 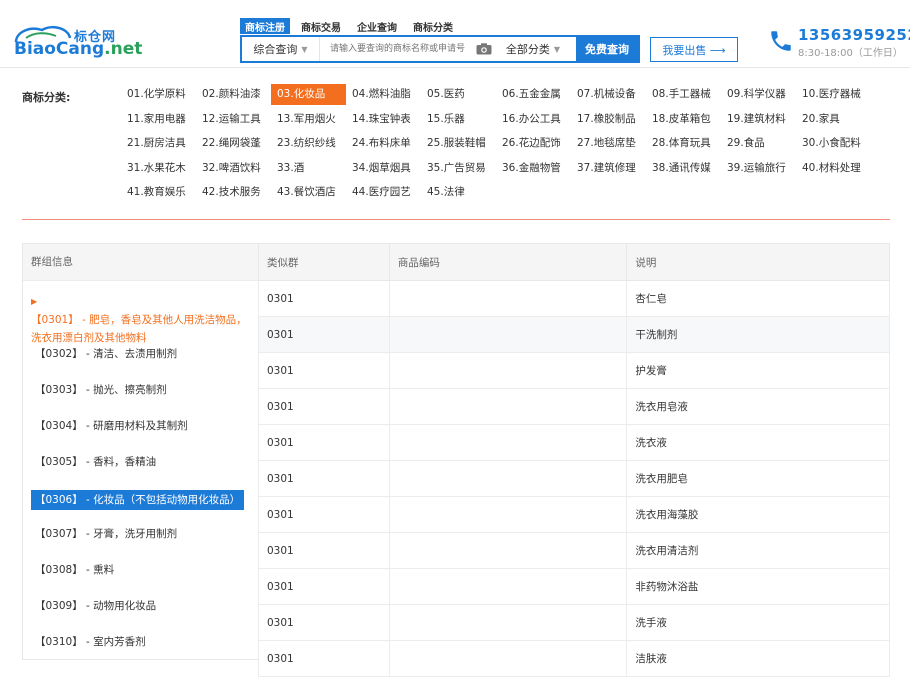 What do you see at coordinates (574, 334) in the screenshot?
I see `table-row: 0301 干洗制剂` at bounding box center [574, 334].